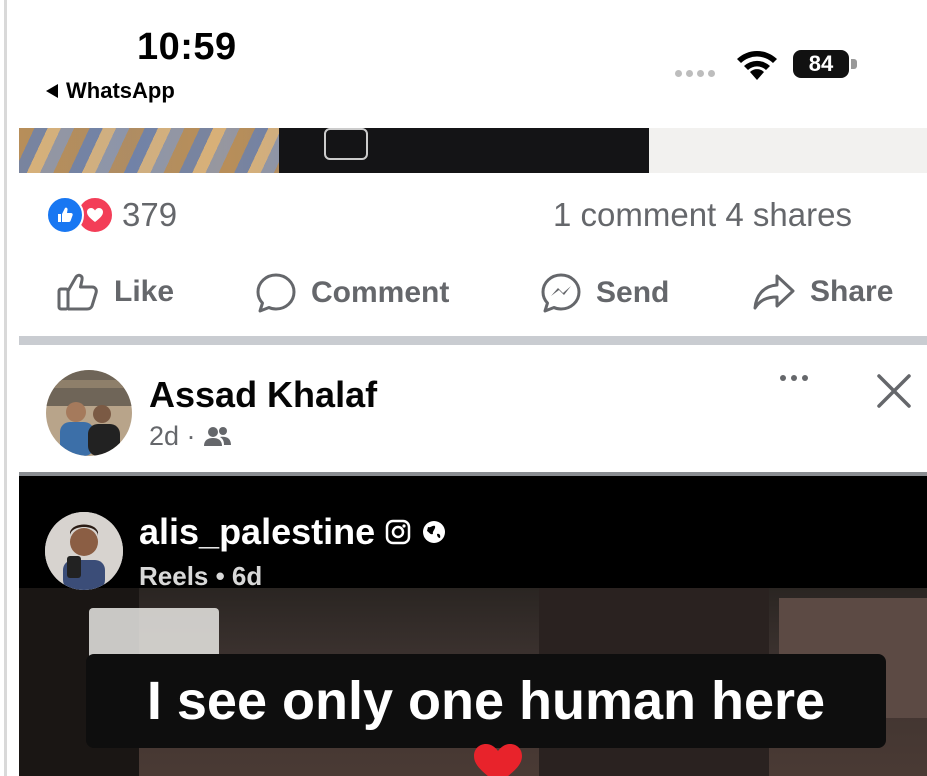  I want to click on send-label: Send, so click(633, 292).